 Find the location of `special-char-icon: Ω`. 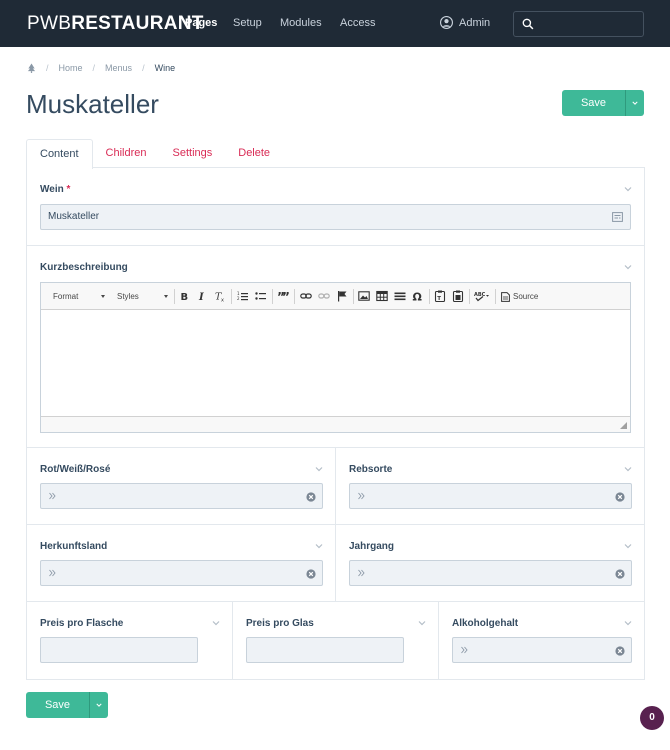

special-char-icon: Ω is located at coordinates (418, 296).